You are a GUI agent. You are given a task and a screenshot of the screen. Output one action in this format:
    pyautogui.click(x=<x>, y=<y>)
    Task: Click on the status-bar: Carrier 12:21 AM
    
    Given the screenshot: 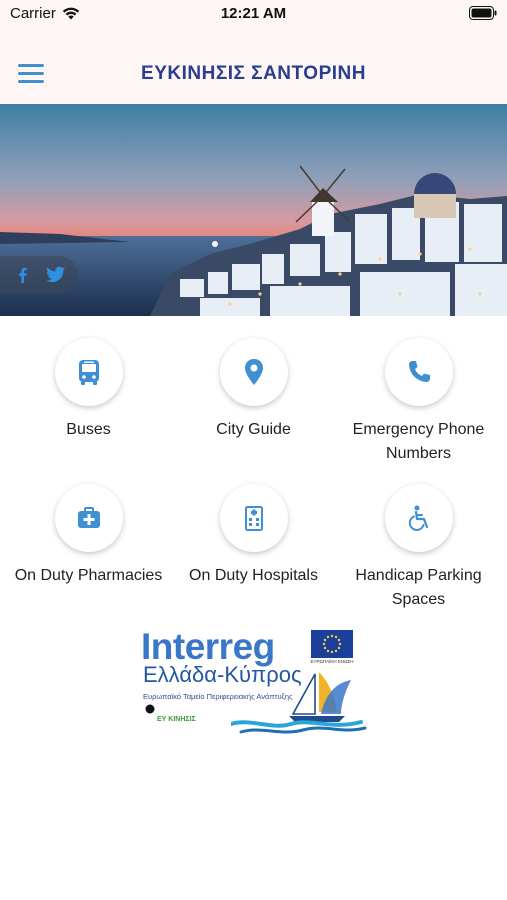 What is the action you would take?
    pyautogui.click(x=253, y=14)
    